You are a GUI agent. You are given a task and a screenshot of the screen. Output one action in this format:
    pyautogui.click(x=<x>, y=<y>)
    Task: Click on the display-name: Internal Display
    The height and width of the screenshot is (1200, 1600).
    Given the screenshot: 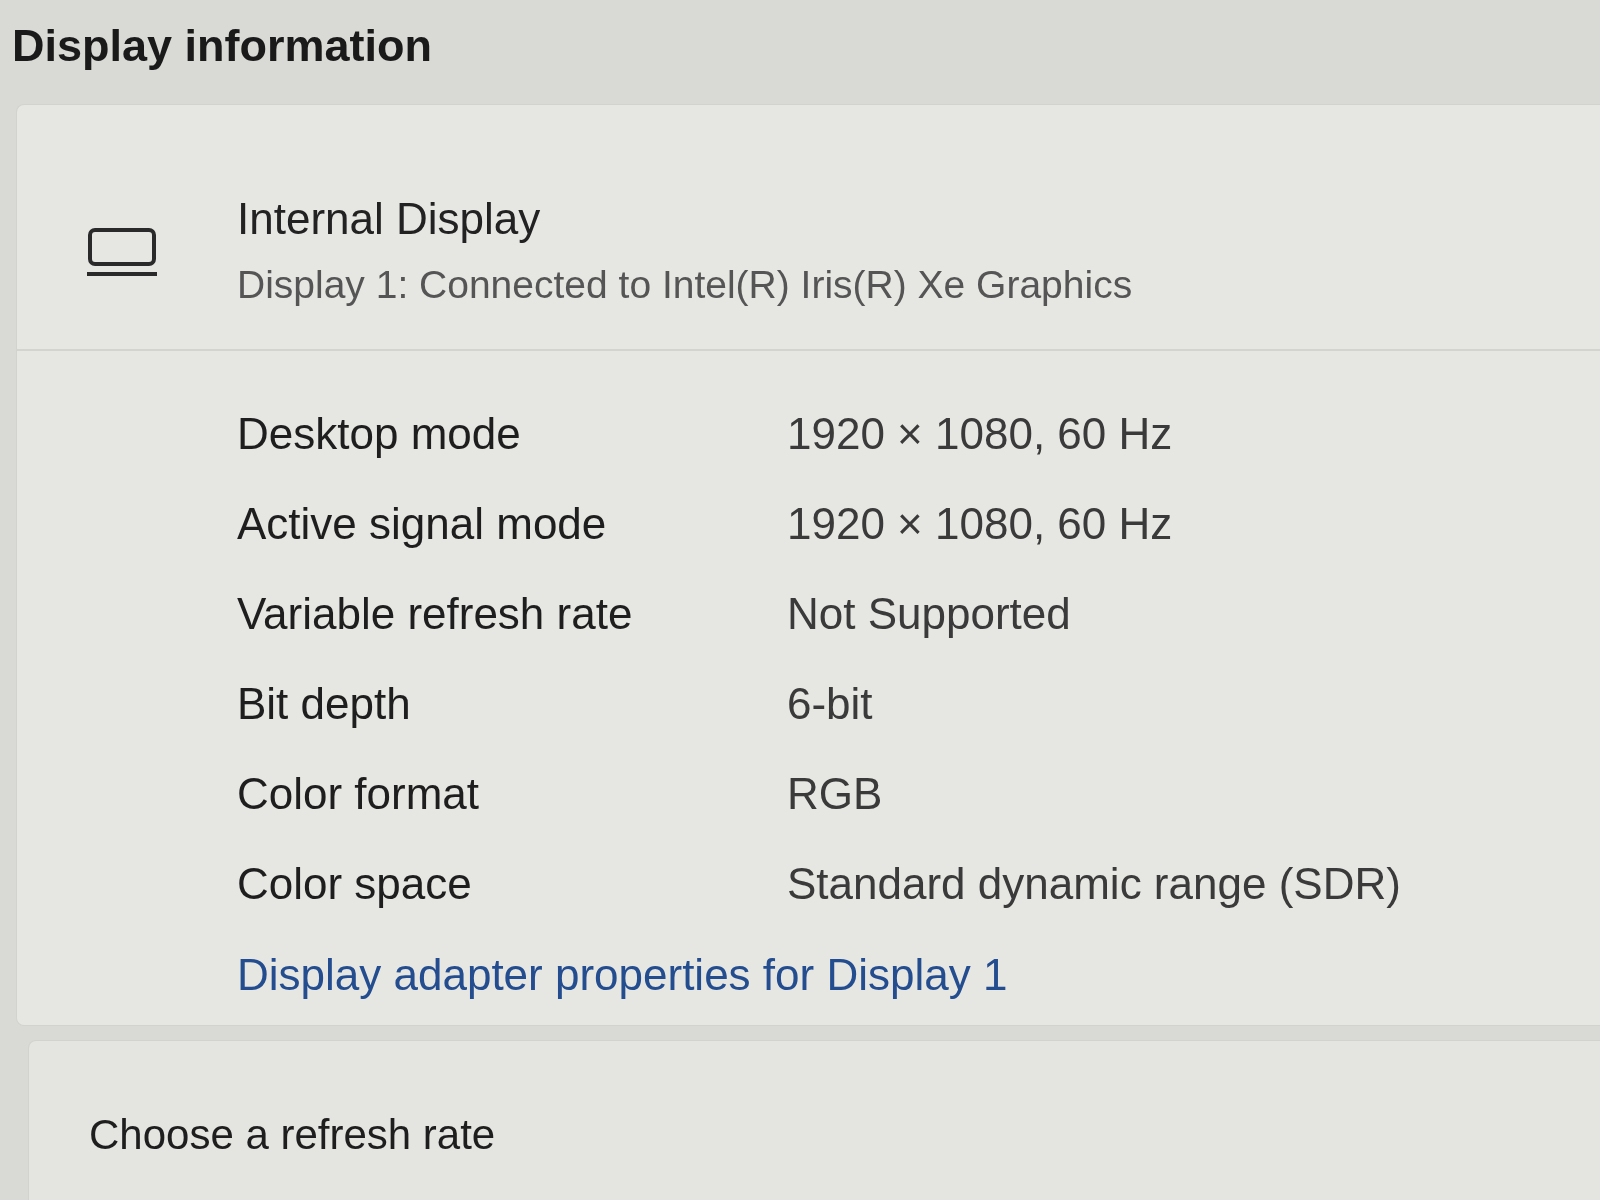 What is the action you would take?
    pyautogui.click(x=389, y=219)
    